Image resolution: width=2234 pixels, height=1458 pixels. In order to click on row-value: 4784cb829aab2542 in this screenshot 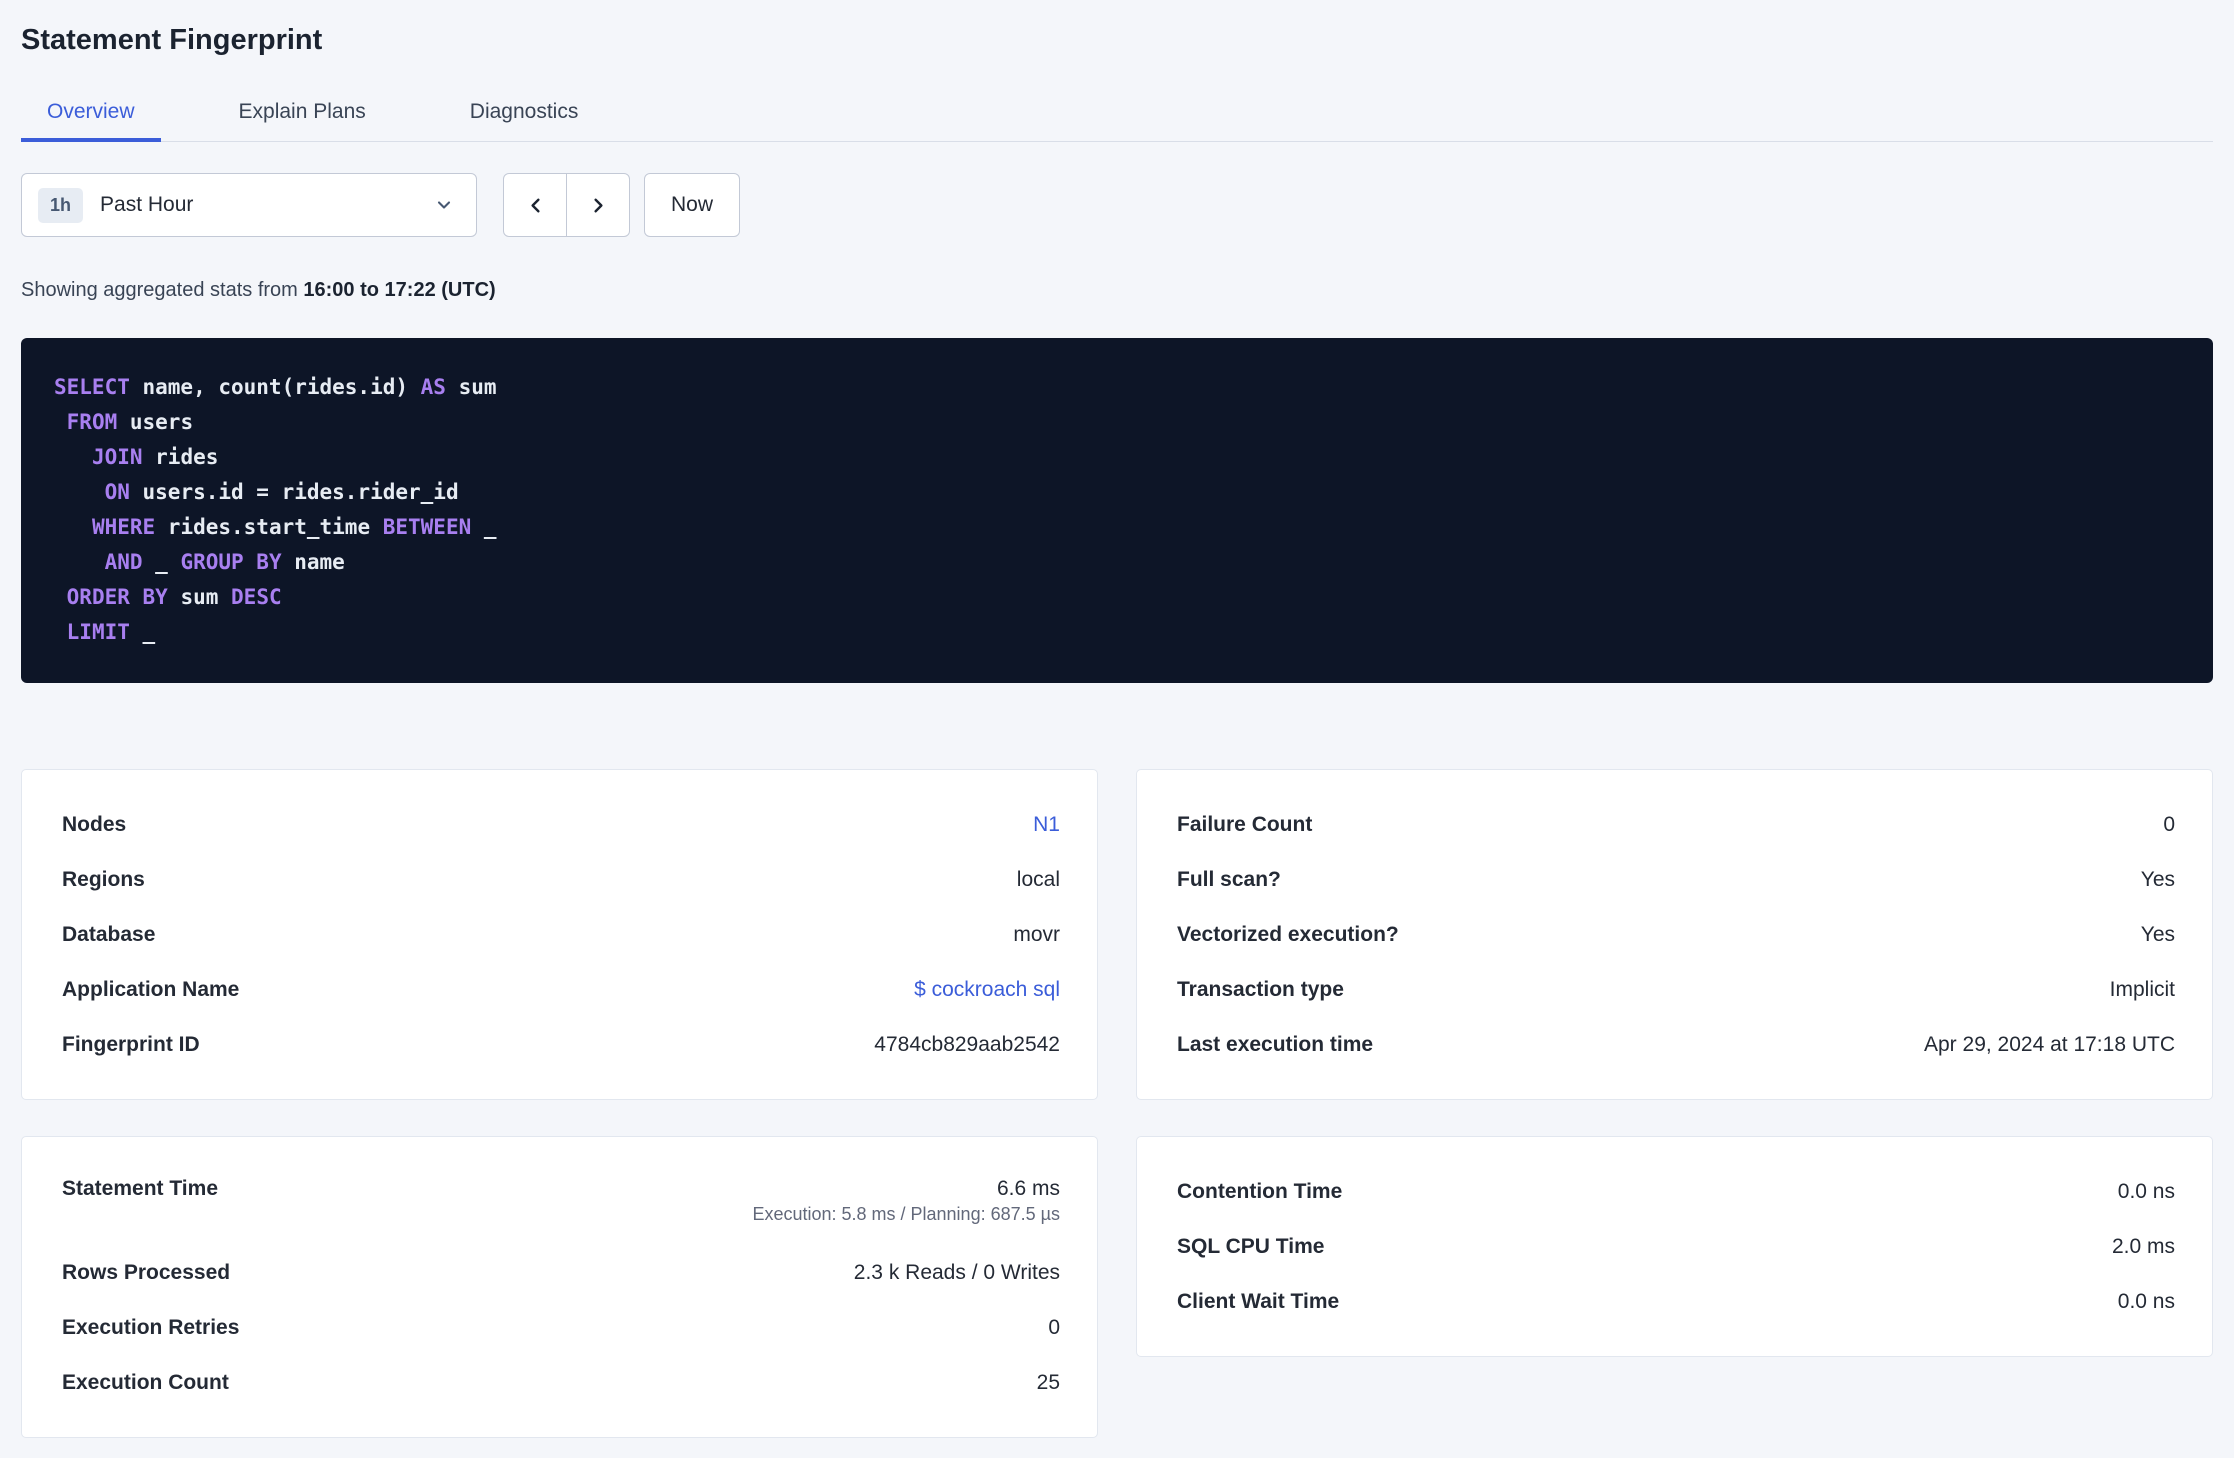, I will do `click(967, 1044)`.